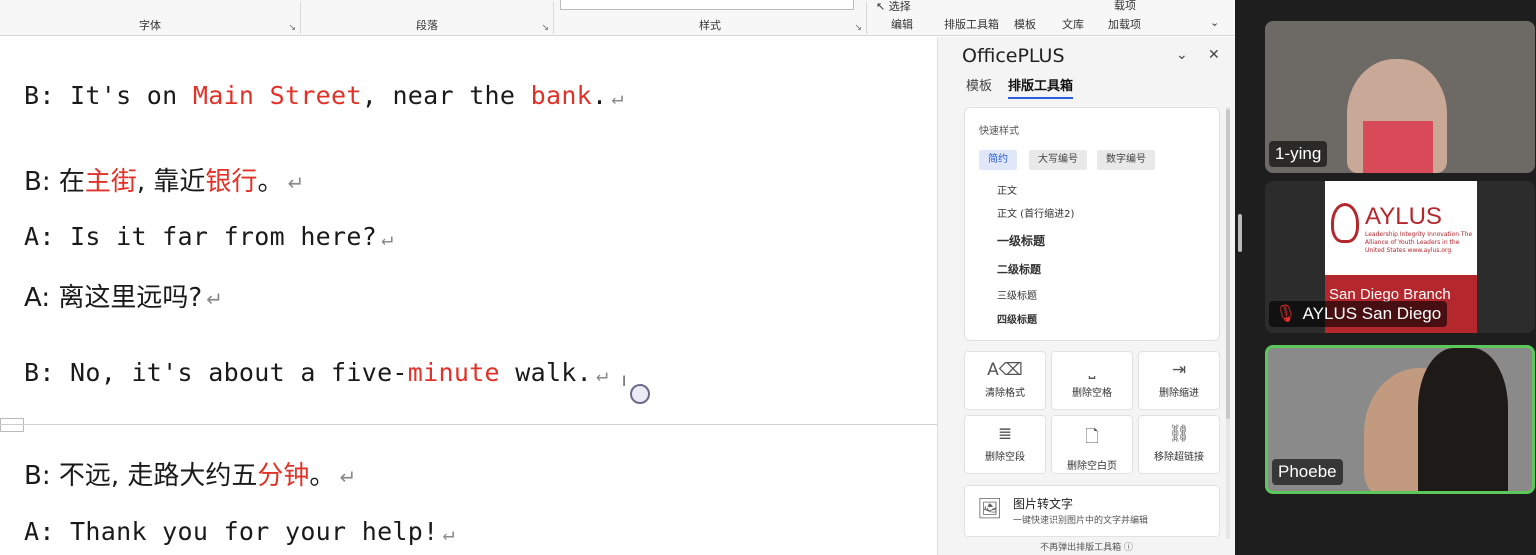  I want to click on delete-spaces-icon: ⎵, so click(1092, 370).